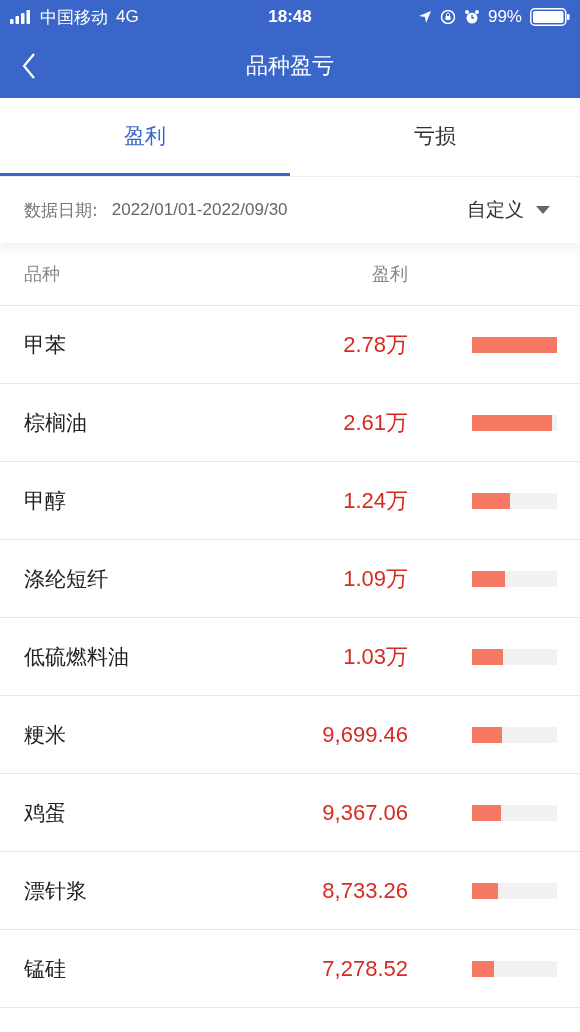 The image size is (580, 1032). I want to click on profit-value: 9,367.06, so click(364, 812).